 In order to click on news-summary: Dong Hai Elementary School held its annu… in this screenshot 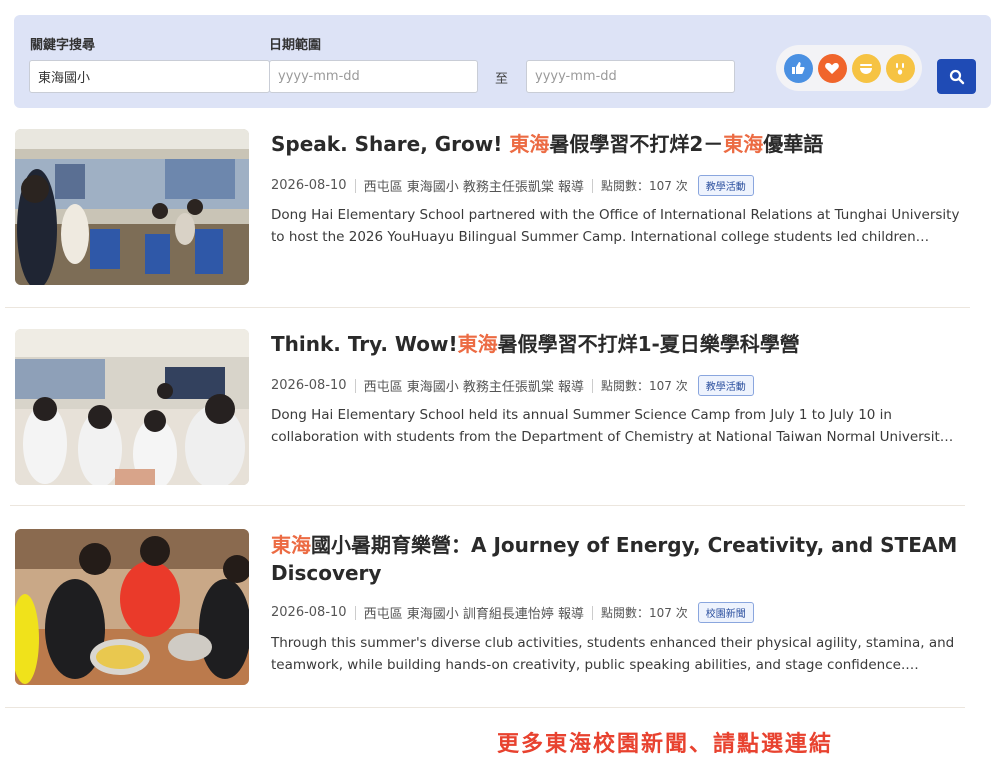, I will do `click(612, 426)`.